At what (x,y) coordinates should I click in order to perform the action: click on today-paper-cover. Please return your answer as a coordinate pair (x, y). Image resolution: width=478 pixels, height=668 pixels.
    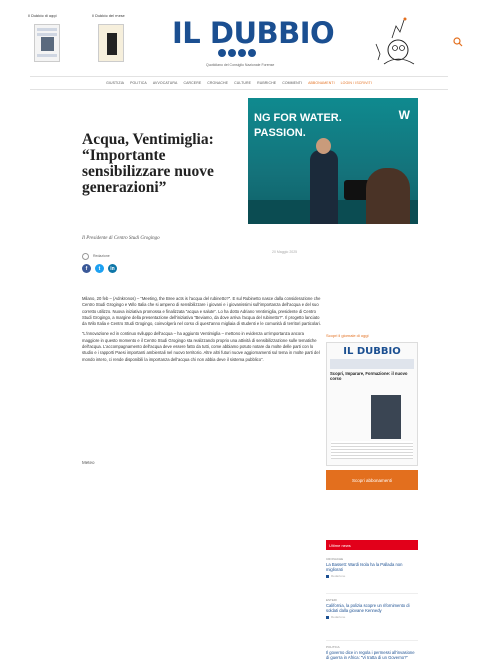
    Looking at the image, I should click on (47, 43).